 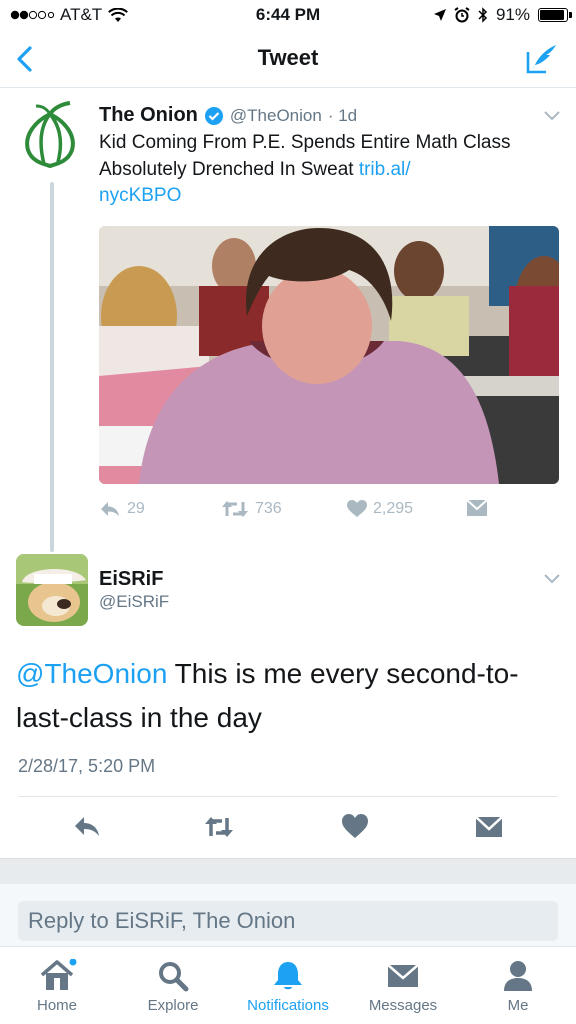 I want to click on mention-link: @TheOnion, so click(x=91, y=673).